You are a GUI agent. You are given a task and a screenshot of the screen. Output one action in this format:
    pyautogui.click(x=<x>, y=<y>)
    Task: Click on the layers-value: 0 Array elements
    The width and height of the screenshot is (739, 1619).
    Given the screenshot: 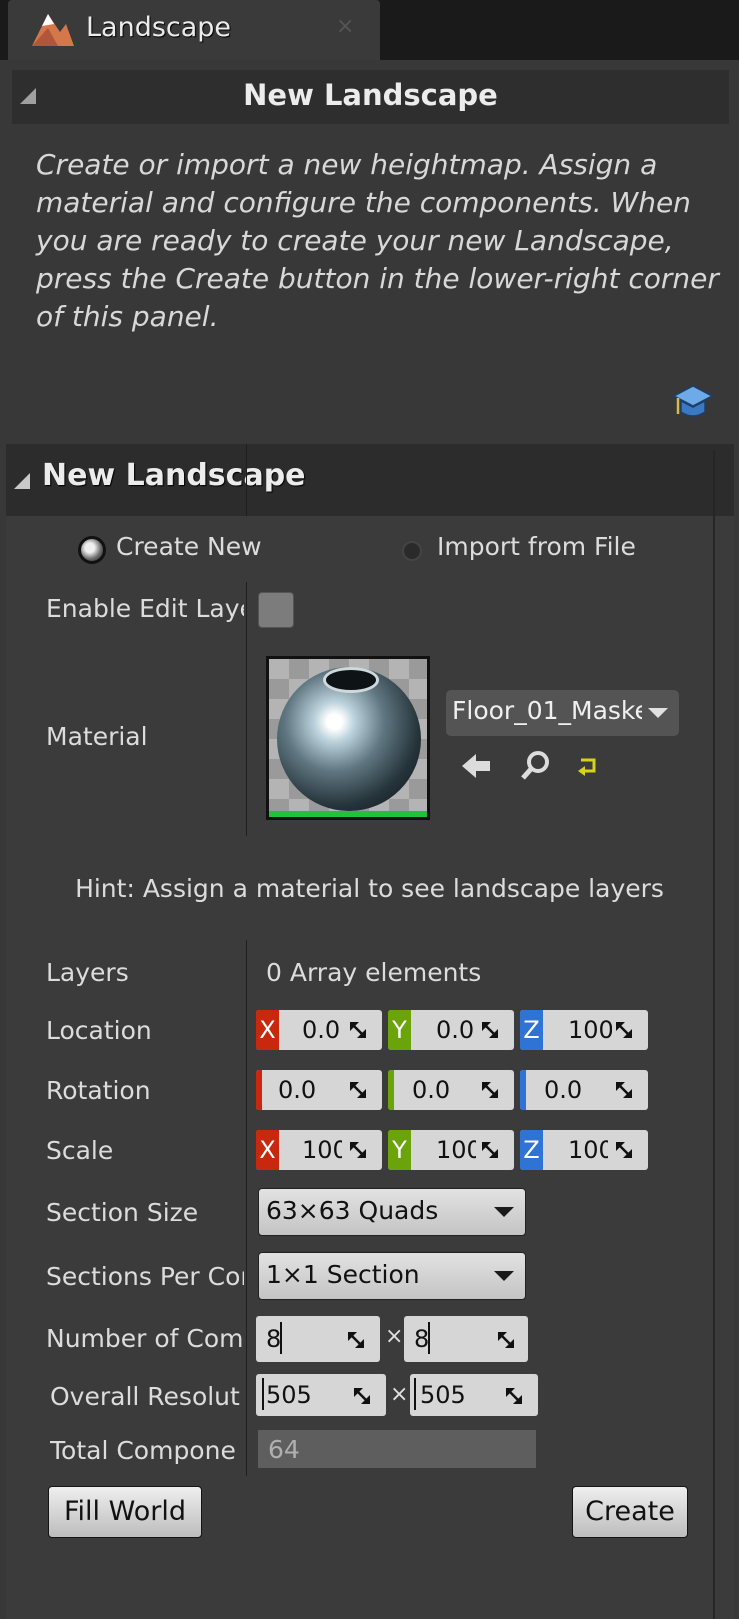 What is the action you would take?
    pyautogui.click(x=374, y=972)
    